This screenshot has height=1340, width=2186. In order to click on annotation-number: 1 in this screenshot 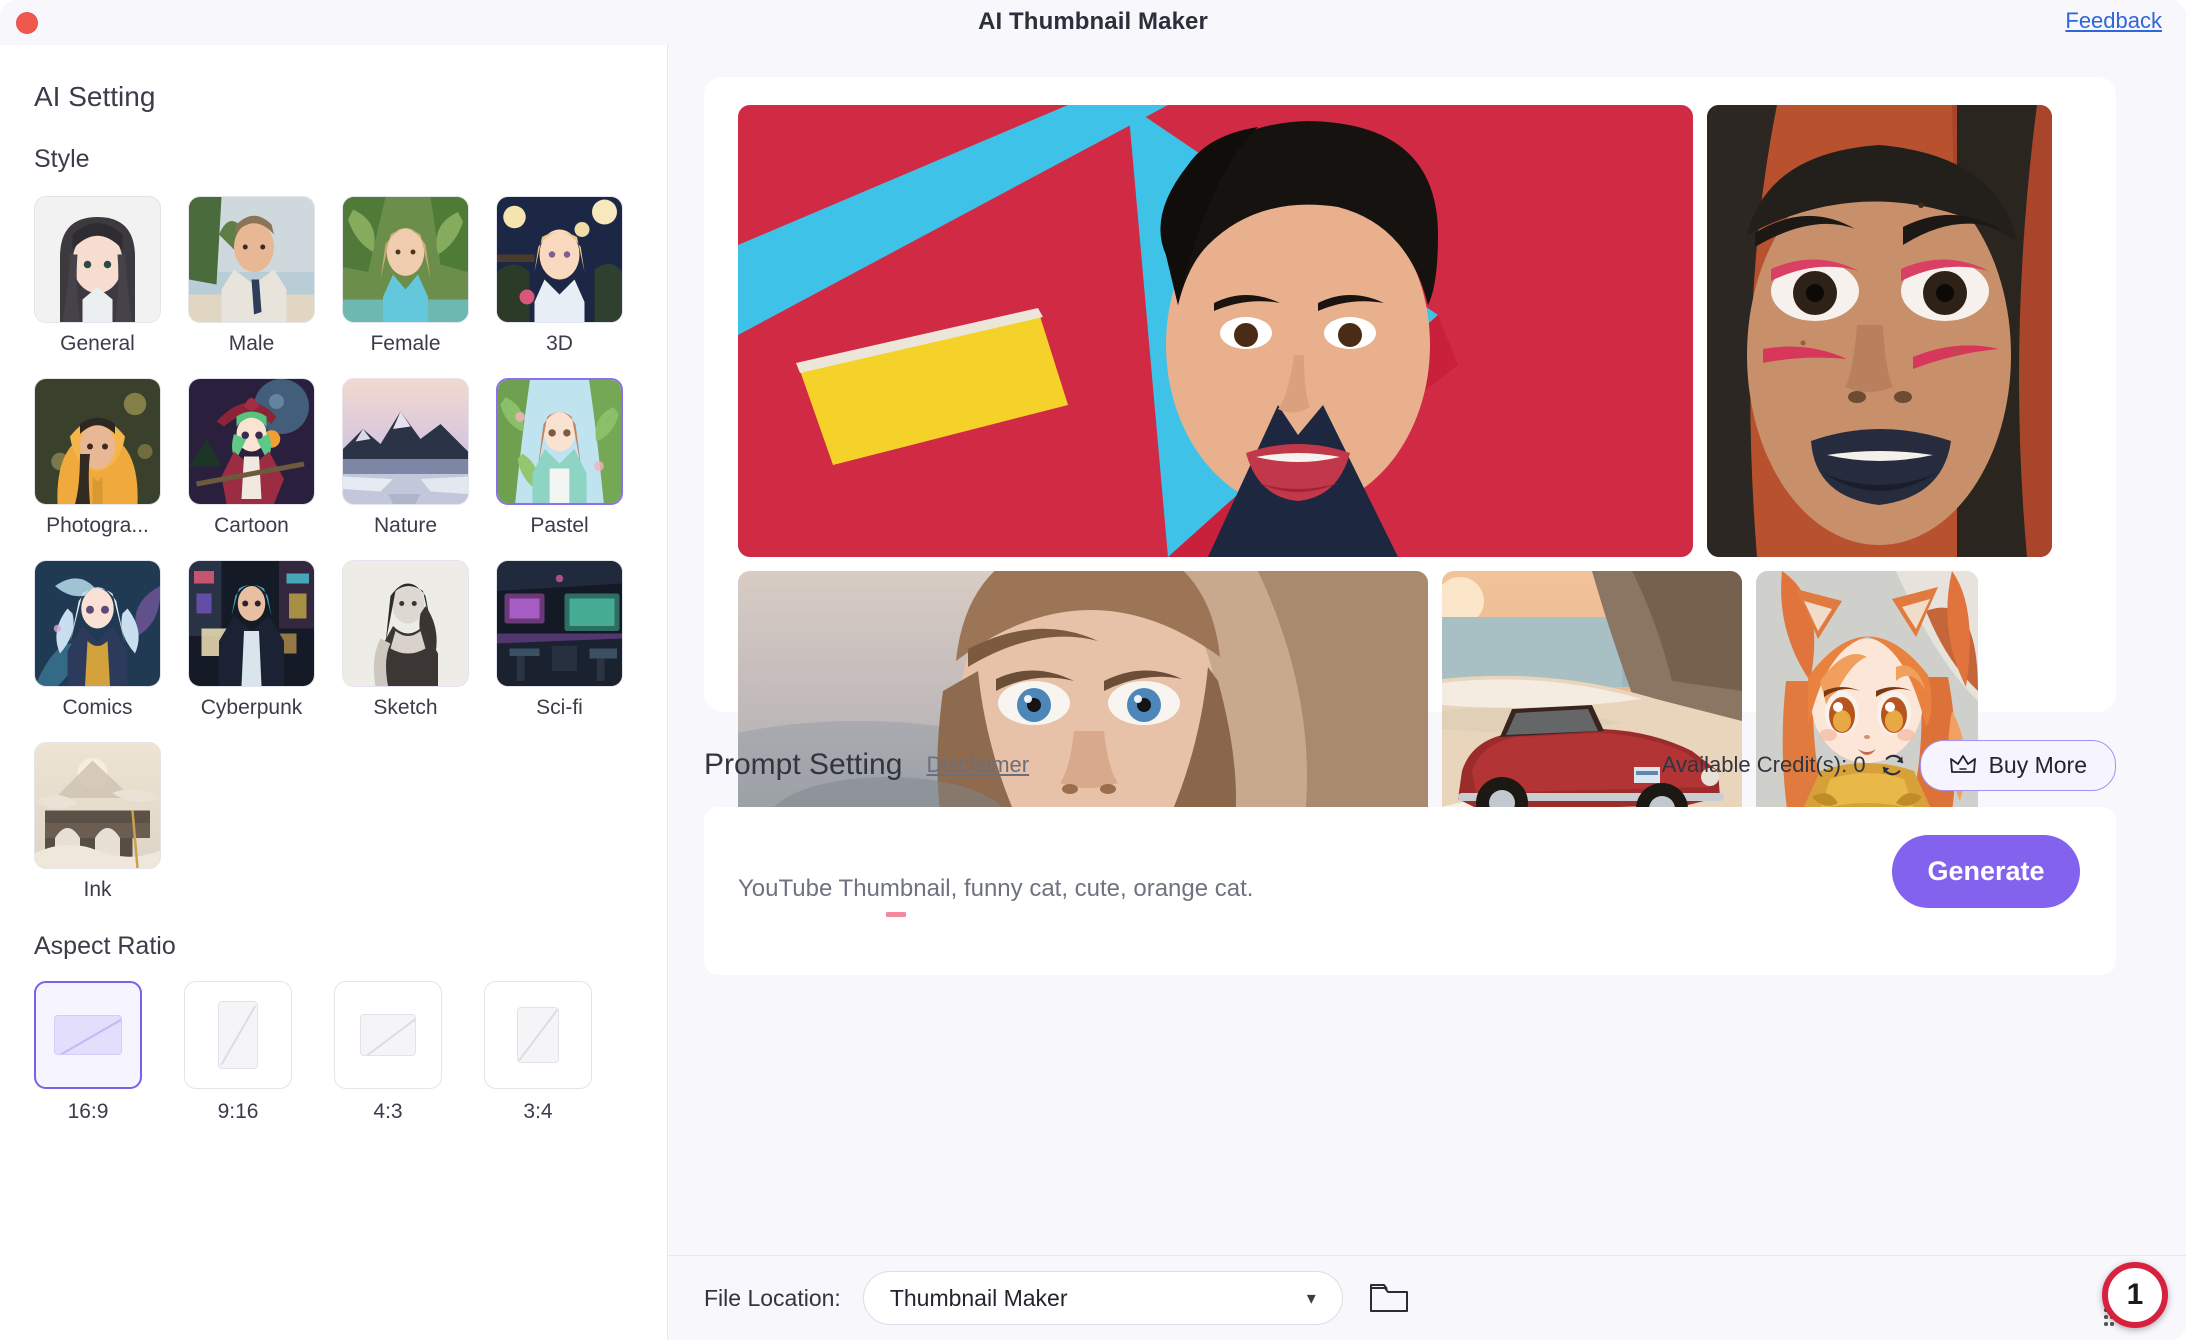, I will do `click(2135, 1294)`.